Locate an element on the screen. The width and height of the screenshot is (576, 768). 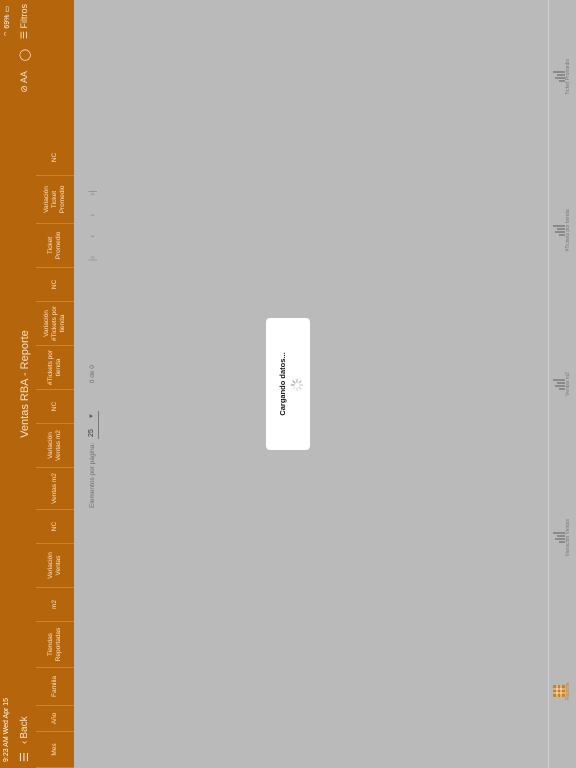
eye-off-icon: ⊘ is located at coordinates (23, 89).